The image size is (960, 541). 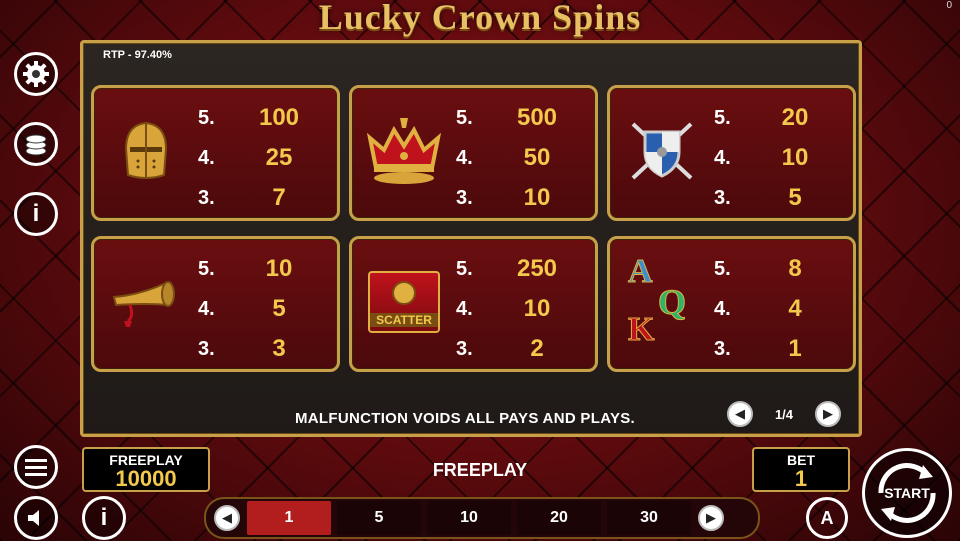 I want to click on start-button: START, so click(x=907, y=493).